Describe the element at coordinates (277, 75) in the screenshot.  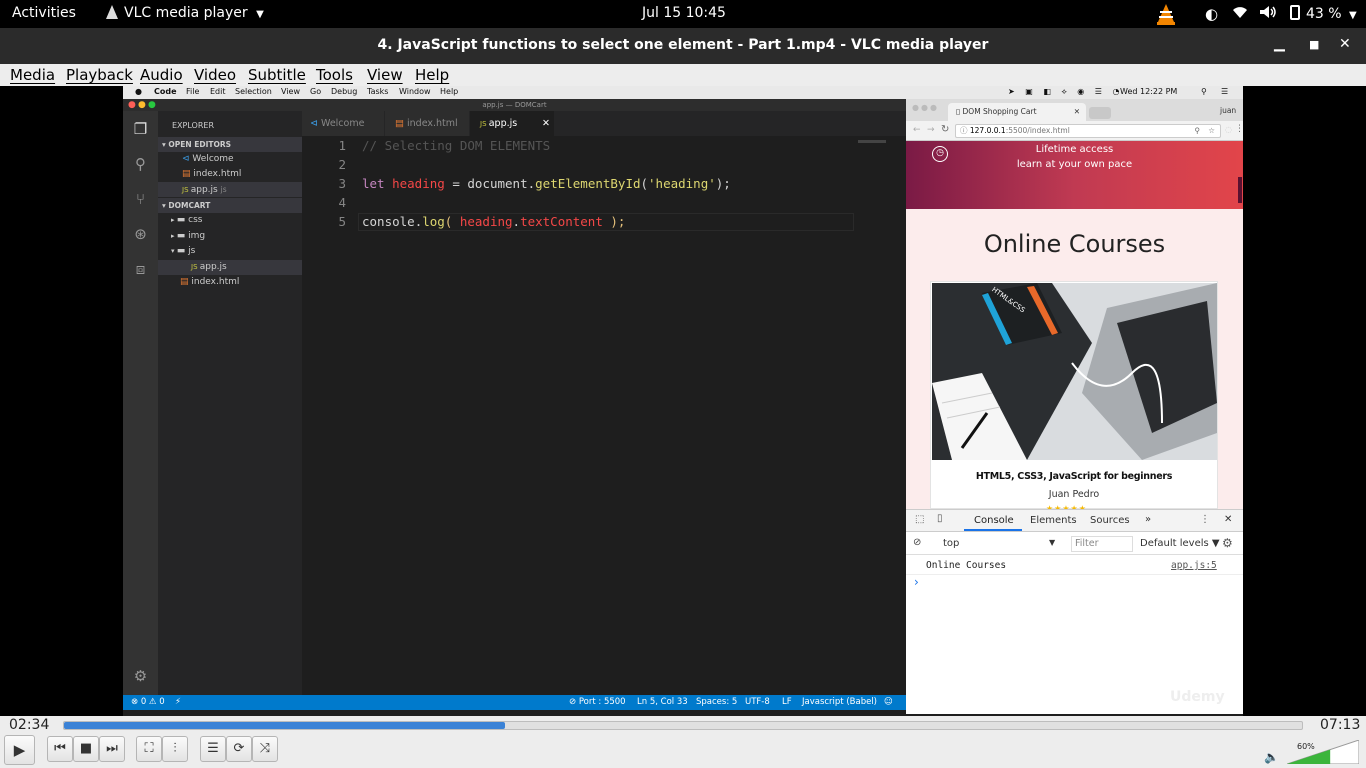
I see `menu-subtitle: Subtitle` at that location.